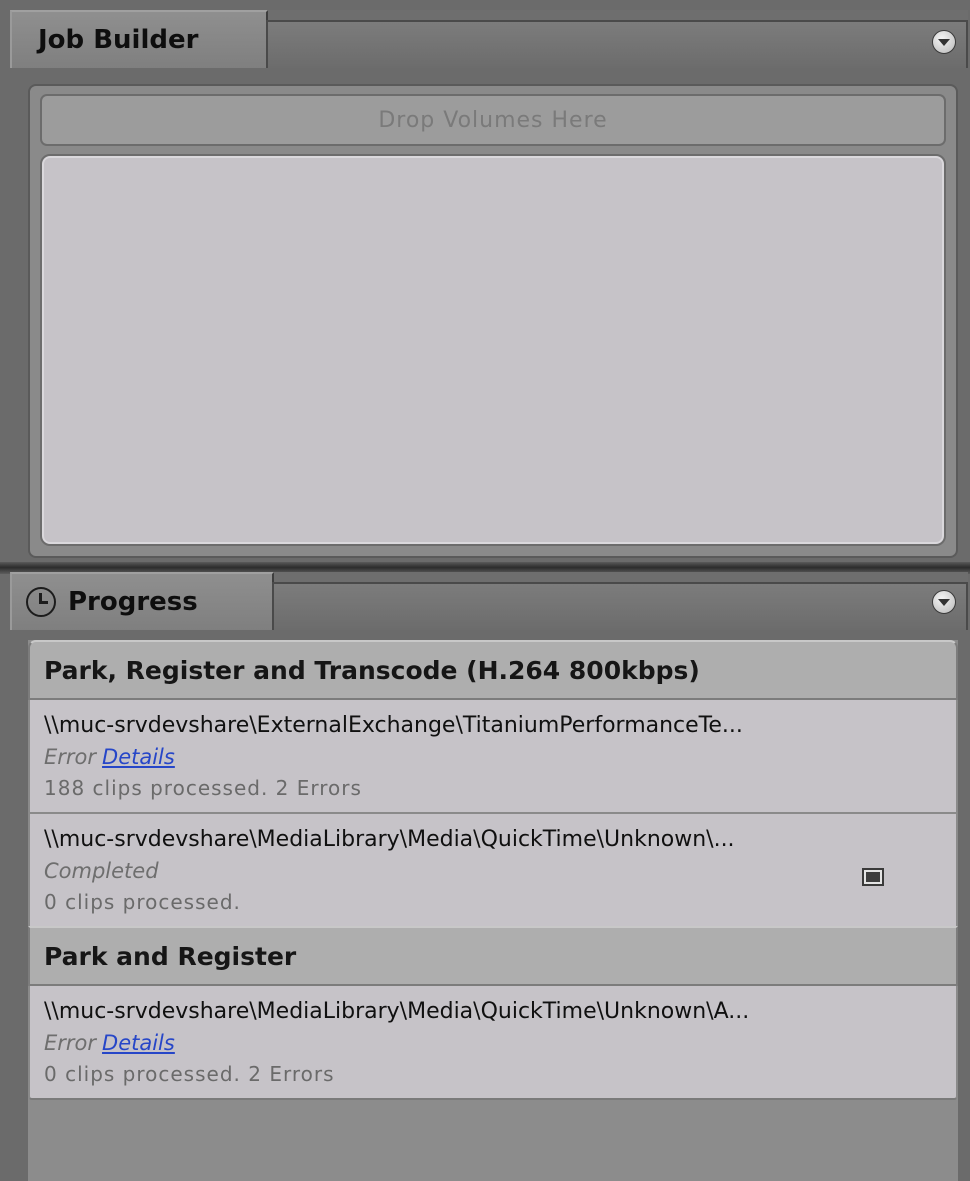 This screenshot has width=970, height=1181. What do you see at coordinates (142, 902) in the screenshot?
I see `job-summary: 0 clips processed.` at bounding box center [142, 902].